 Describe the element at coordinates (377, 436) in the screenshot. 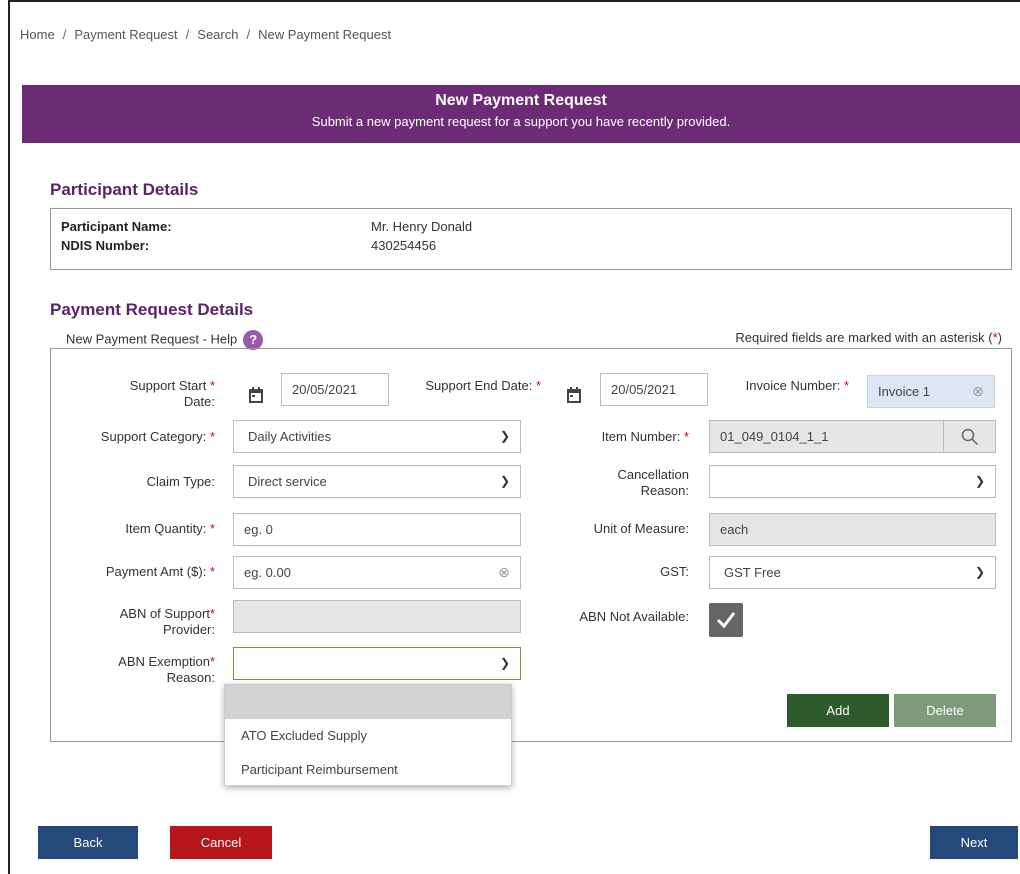

I see `support-category-select: Daily Activities ❯` at that location.